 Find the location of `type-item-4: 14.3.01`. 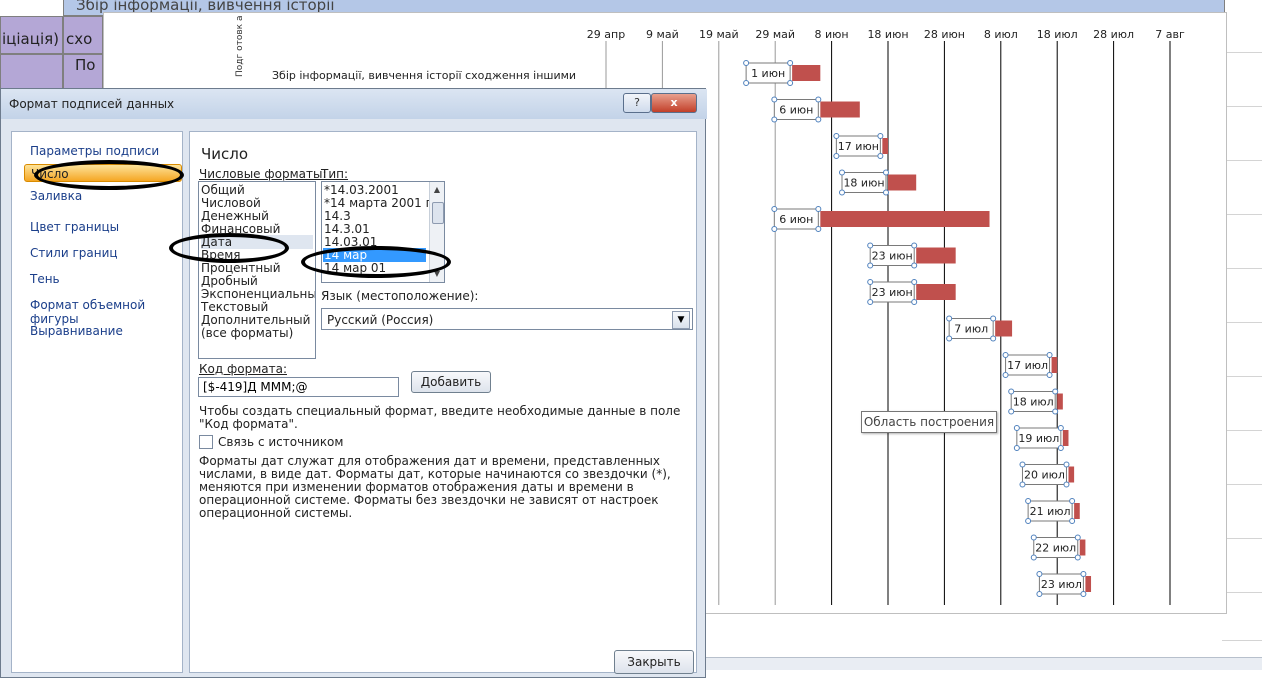

type-item-4: 14.3.01 is located at coordinates (347, 229).